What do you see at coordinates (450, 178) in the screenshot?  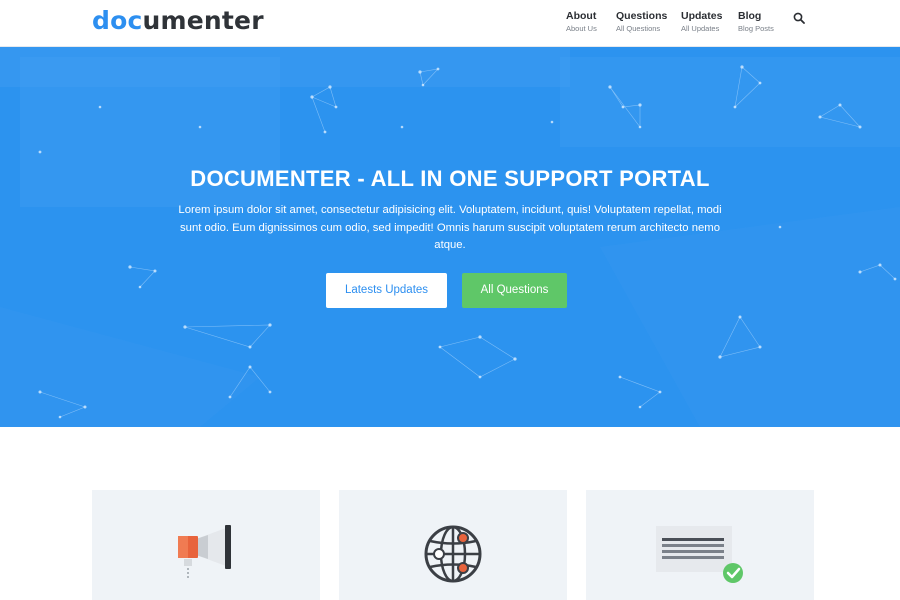 I see `hero-title: DOCUMENTER - ALL IN ONE SUPPORT PORTAL` at bounding box center [450, 178].